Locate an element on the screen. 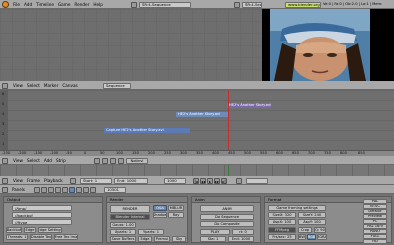 This screenshot has height=245, width=394. render-tab-icon is located at coordinates (79, 189).